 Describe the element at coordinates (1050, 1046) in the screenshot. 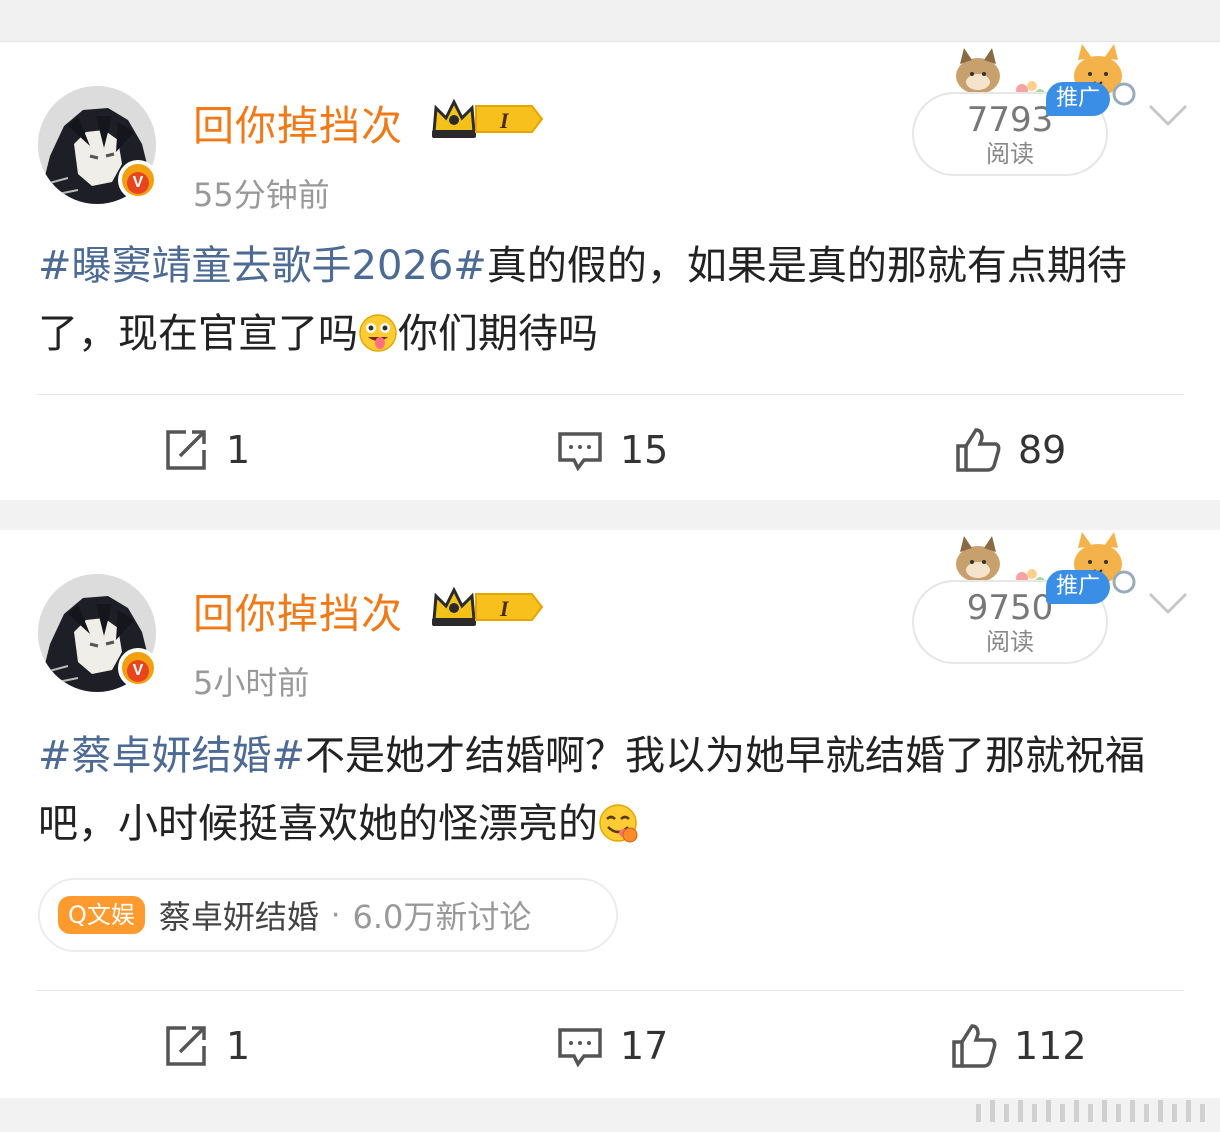

I see `like-count: 112` at that location.